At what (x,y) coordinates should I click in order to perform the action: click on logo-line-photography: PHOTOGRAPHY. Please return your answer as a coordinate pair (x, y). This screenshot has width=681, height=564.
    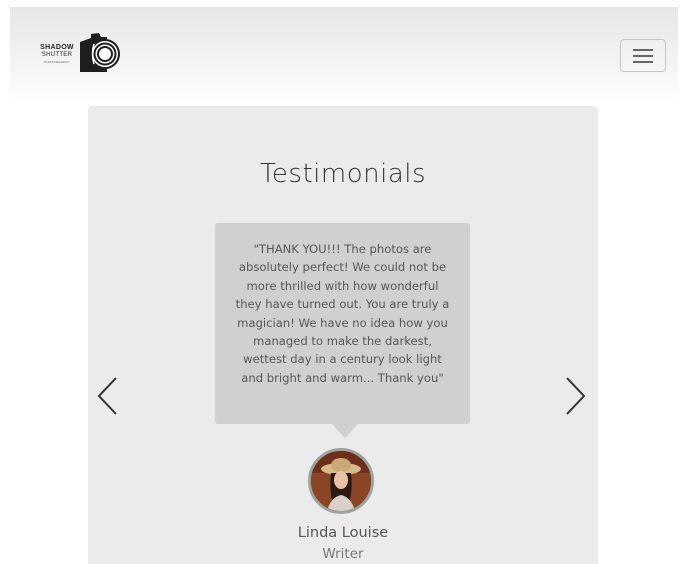
    Looking at the image, I should click on (57, 62).